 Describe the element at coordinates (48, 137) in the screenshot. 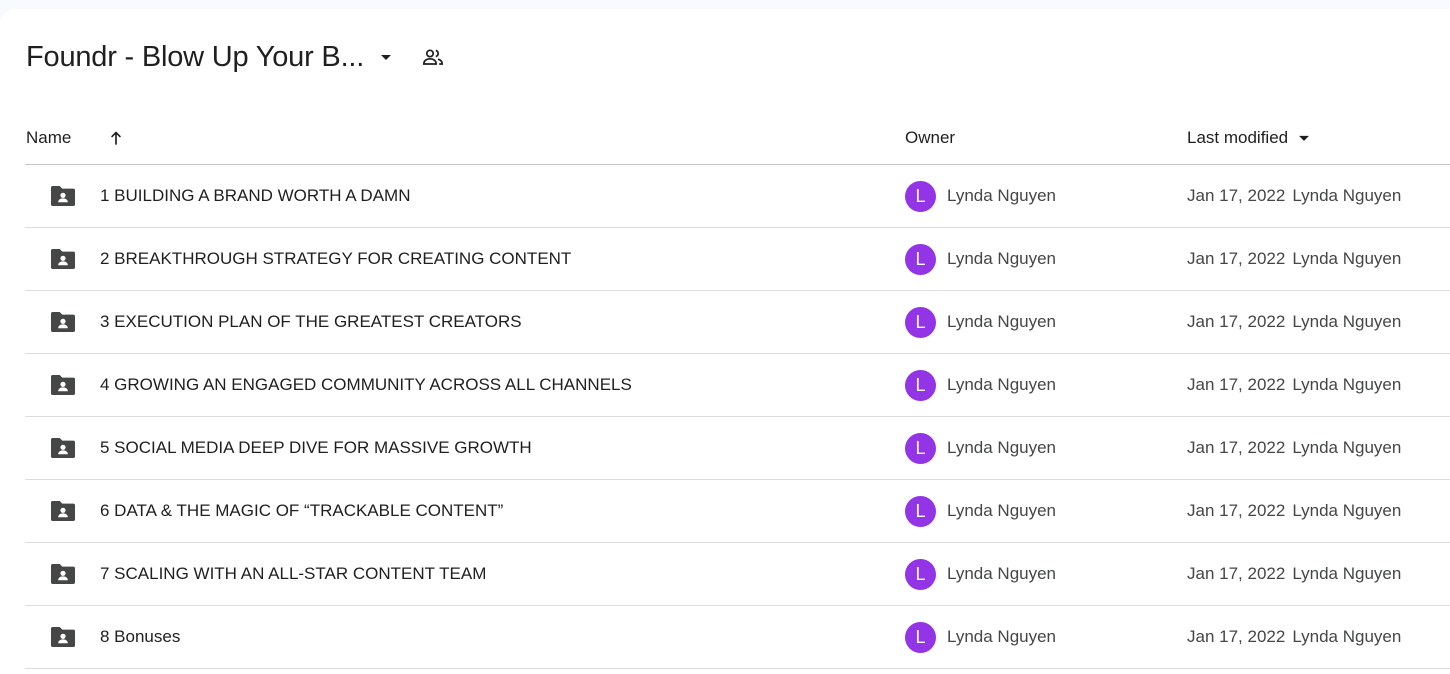

I see `column-header-name: Name` at that location.